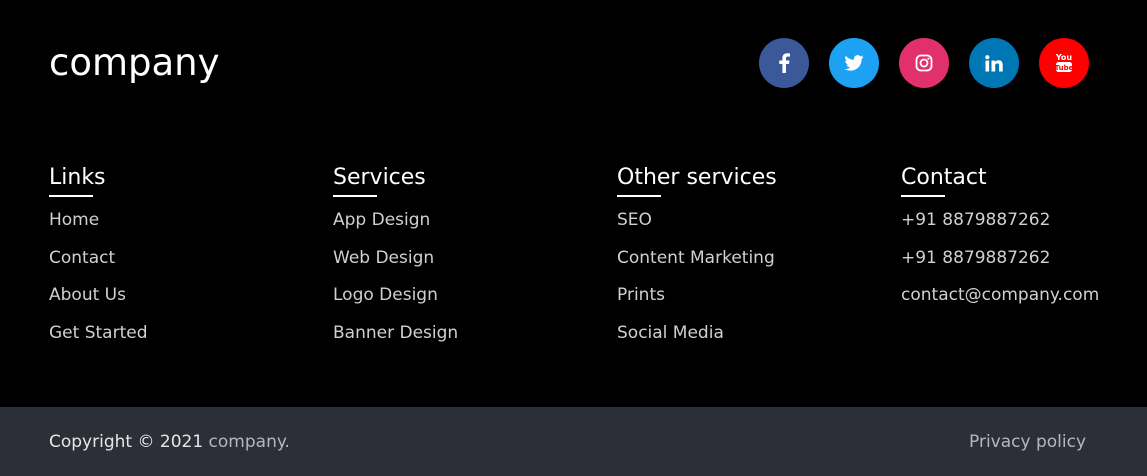 The image size is (1147, 476). What do you see at coordinates (634, 220) in the screenshot?
I see `link-seo: SEO` at bounding box center [634, 220].